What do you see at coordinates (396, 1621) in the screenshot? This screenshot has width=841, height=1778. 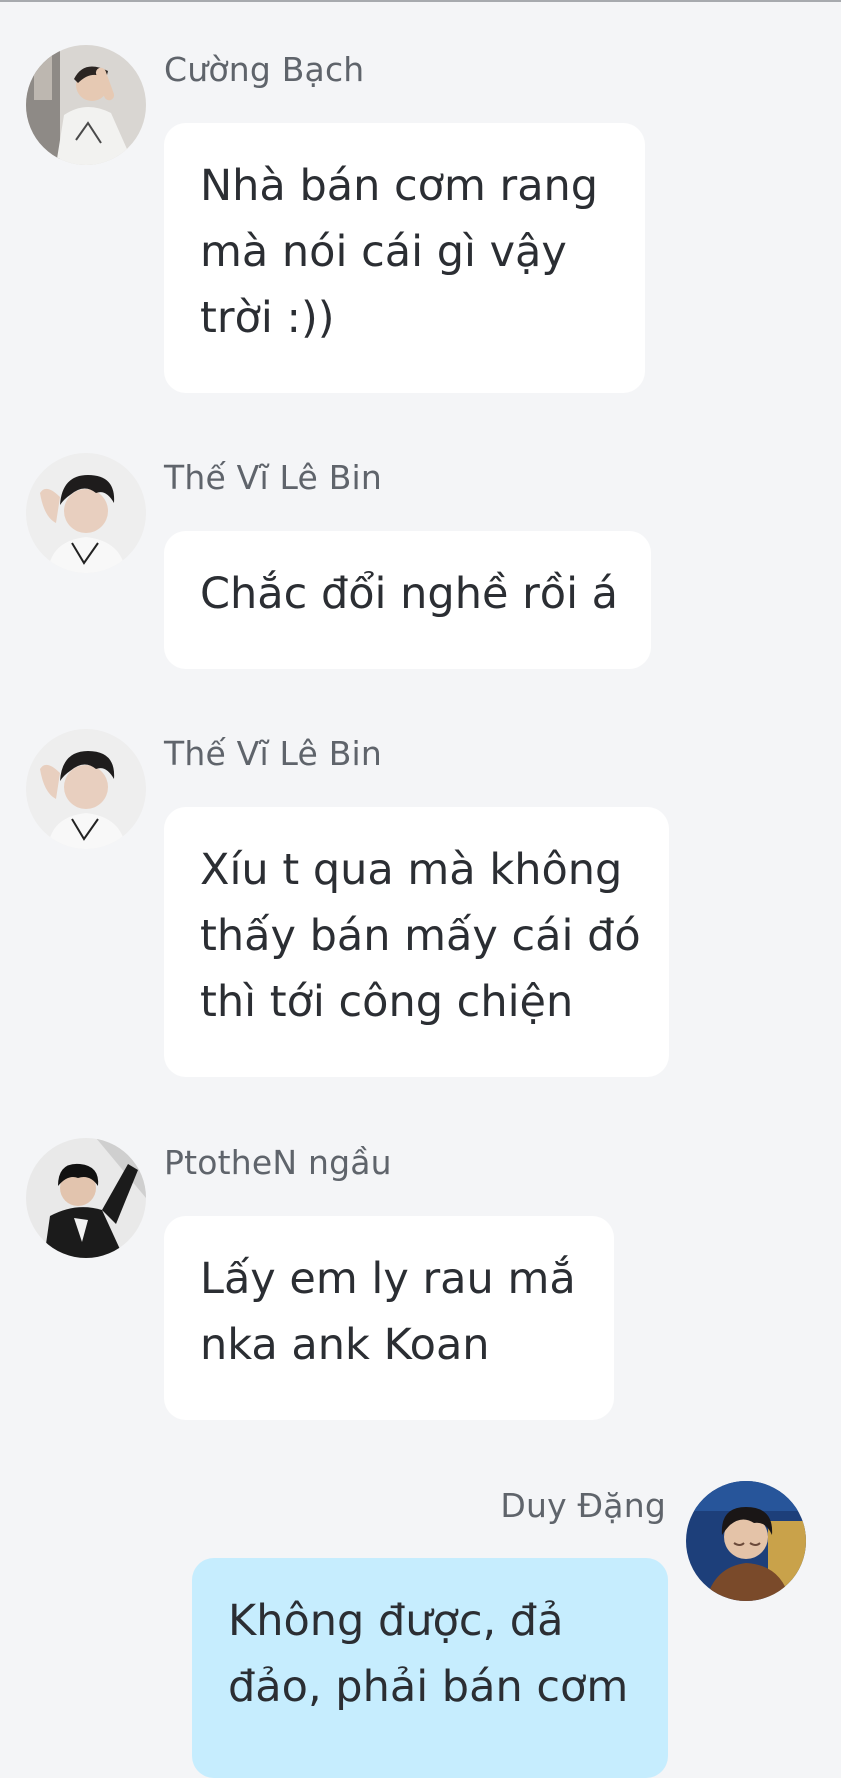 I see `message-text-line: Không được, đả` at bounding box center [396, 1621].